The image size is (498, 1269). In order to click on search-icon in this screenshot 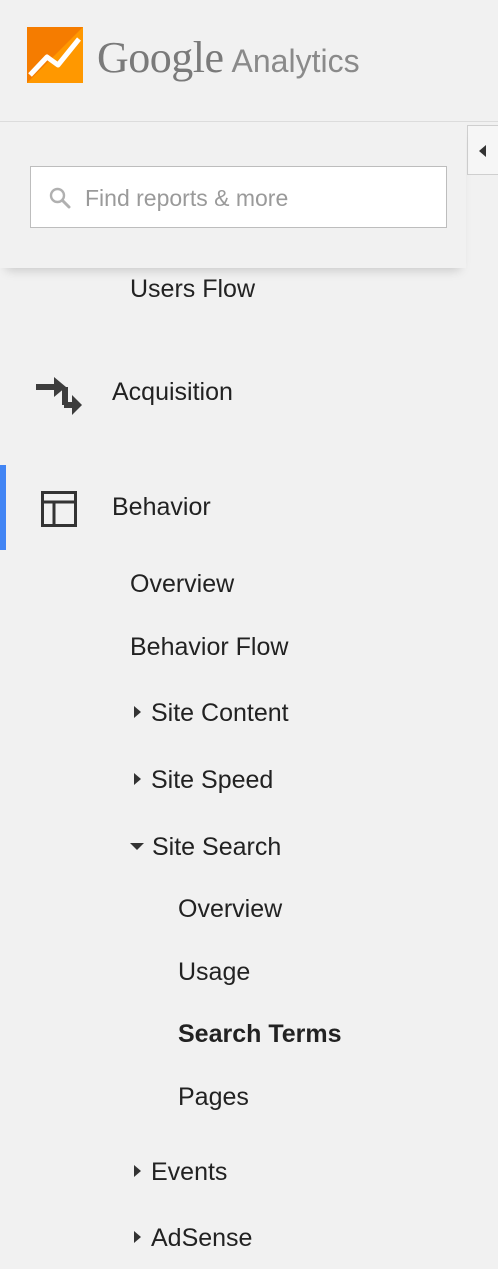, I will do `click(60, 198)`.